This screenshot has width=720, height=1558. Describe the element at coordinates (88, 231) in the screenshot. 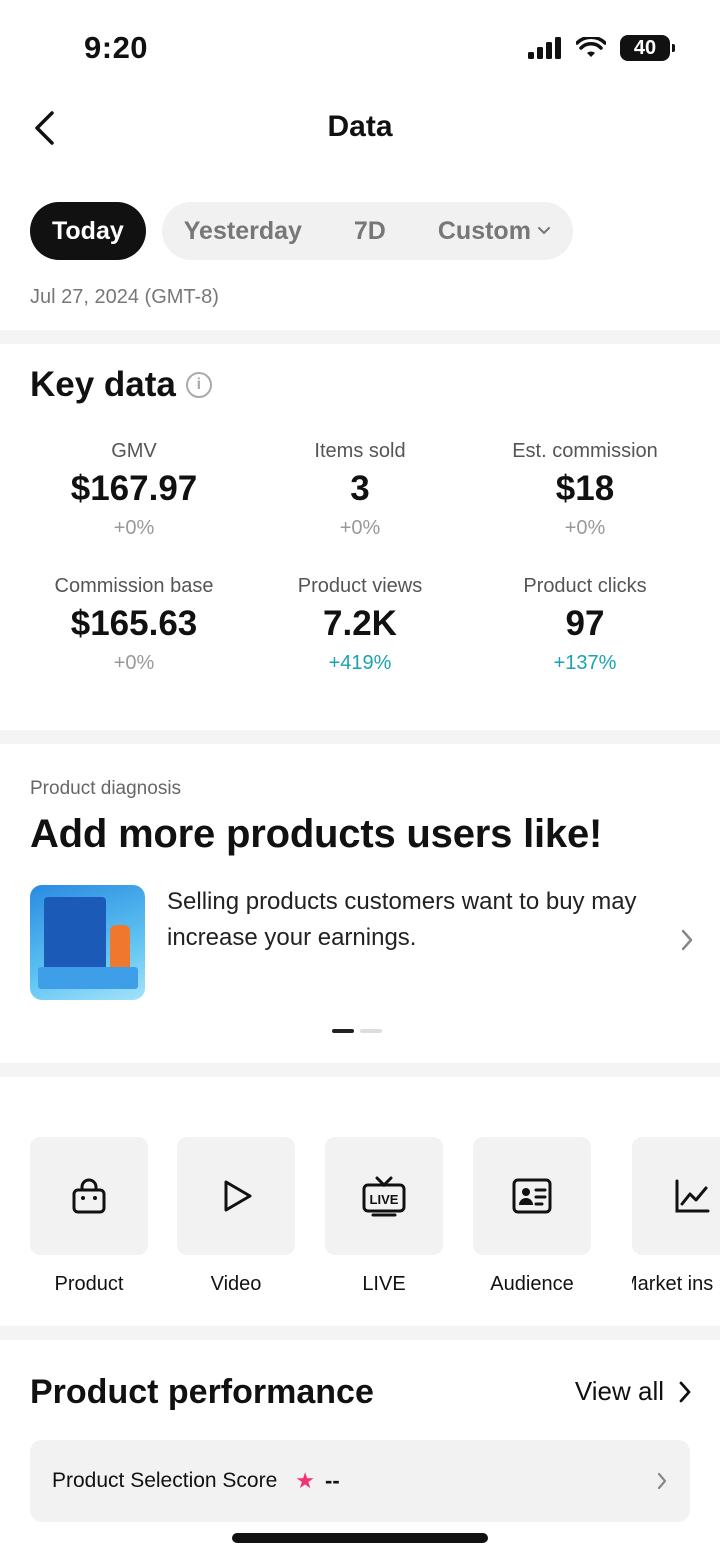

I see `tab-today: Today` at that location.